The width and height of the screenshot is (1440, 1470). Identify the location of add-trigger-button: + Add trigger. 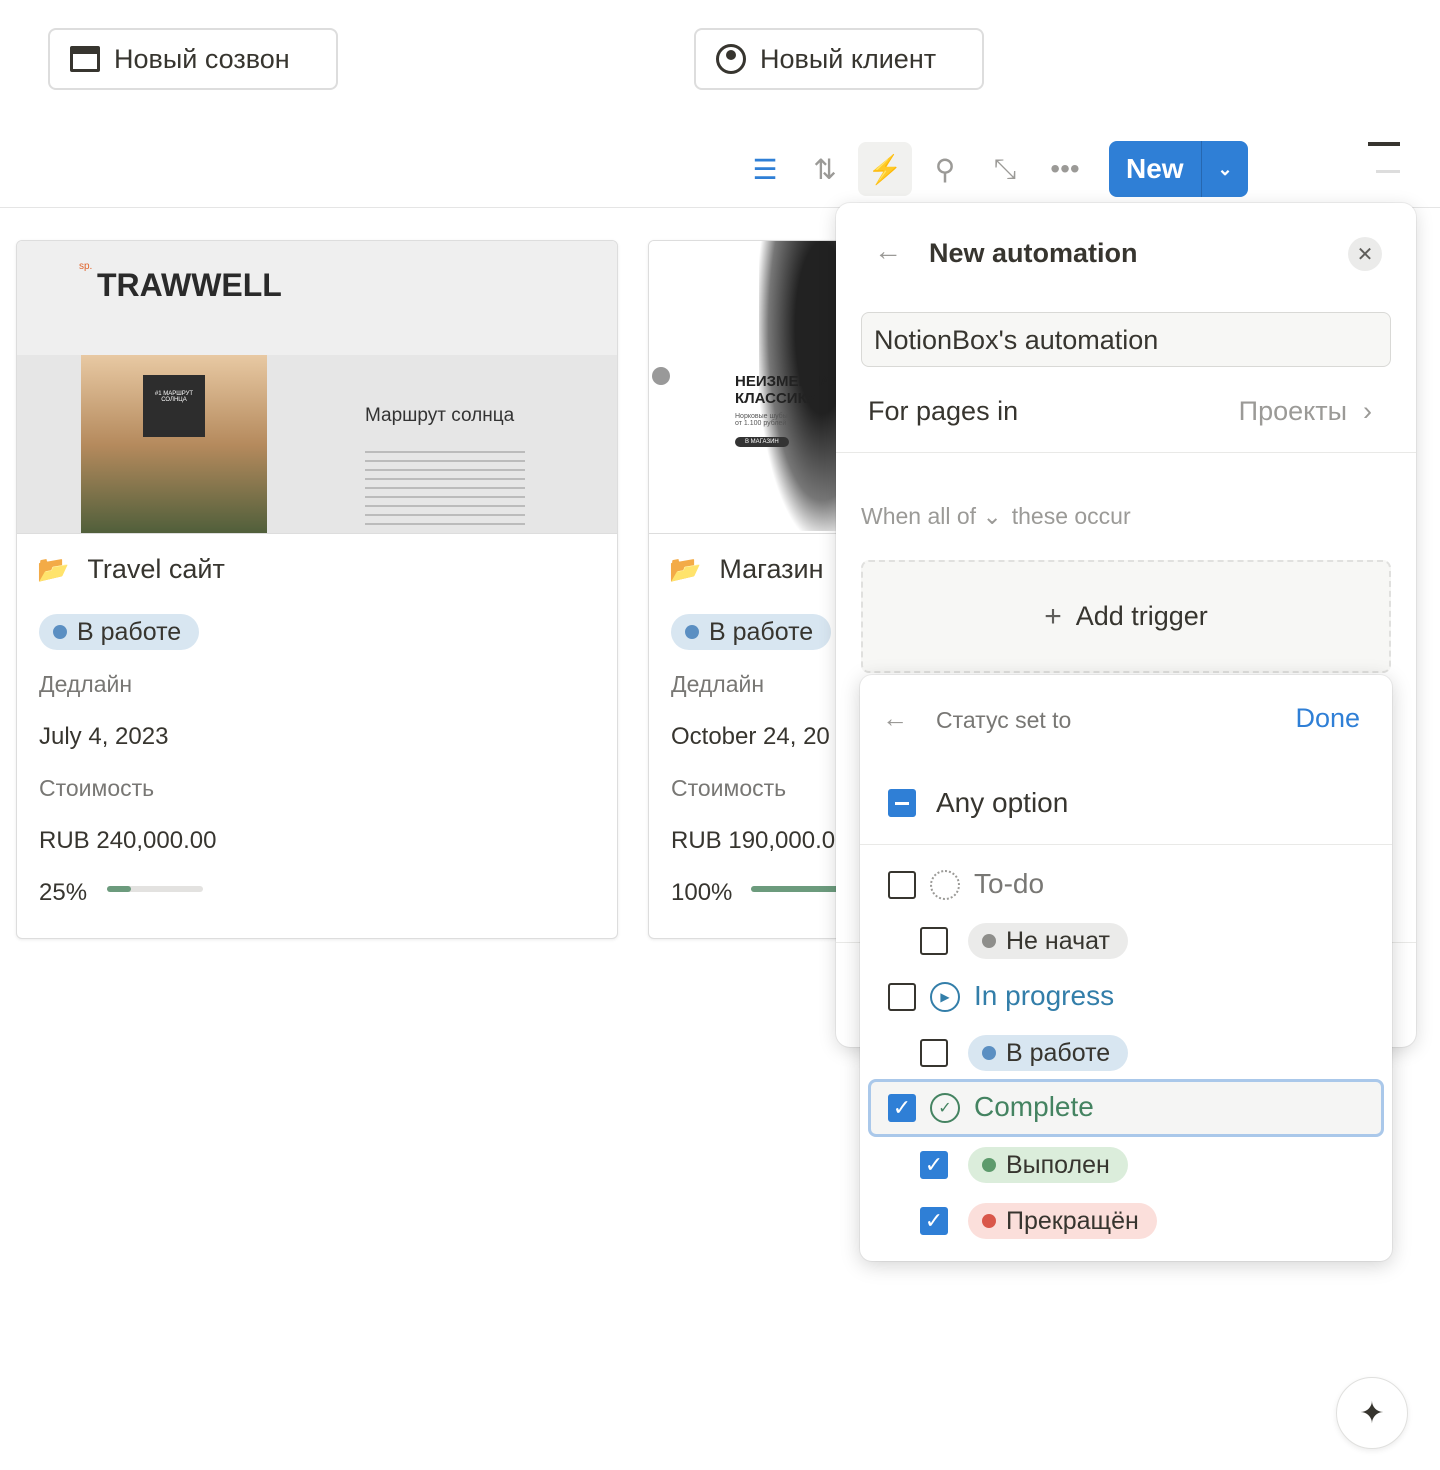
(1126, 616).